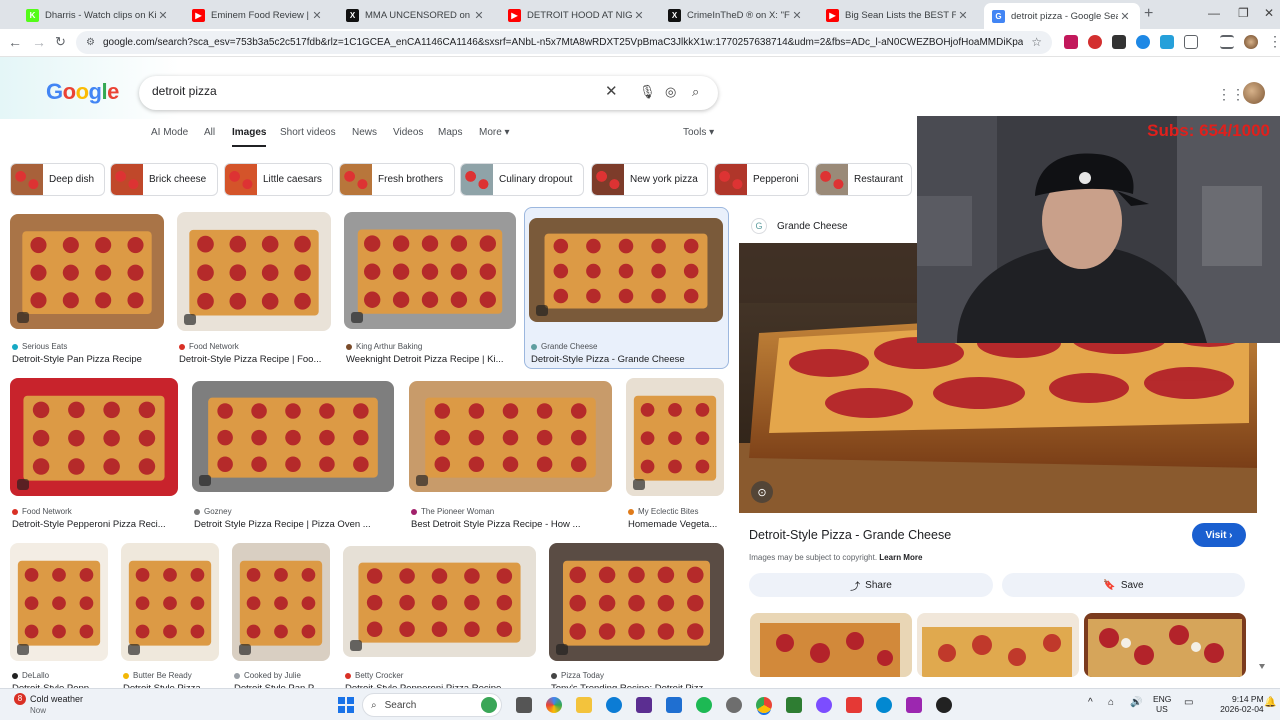 The height and width of the screenshot is (720, 1280). What do you see at coordinates (663, 511) in the screenshot?
I see `result-source: My Eclectic Bites` at bounding box center [663, 511].